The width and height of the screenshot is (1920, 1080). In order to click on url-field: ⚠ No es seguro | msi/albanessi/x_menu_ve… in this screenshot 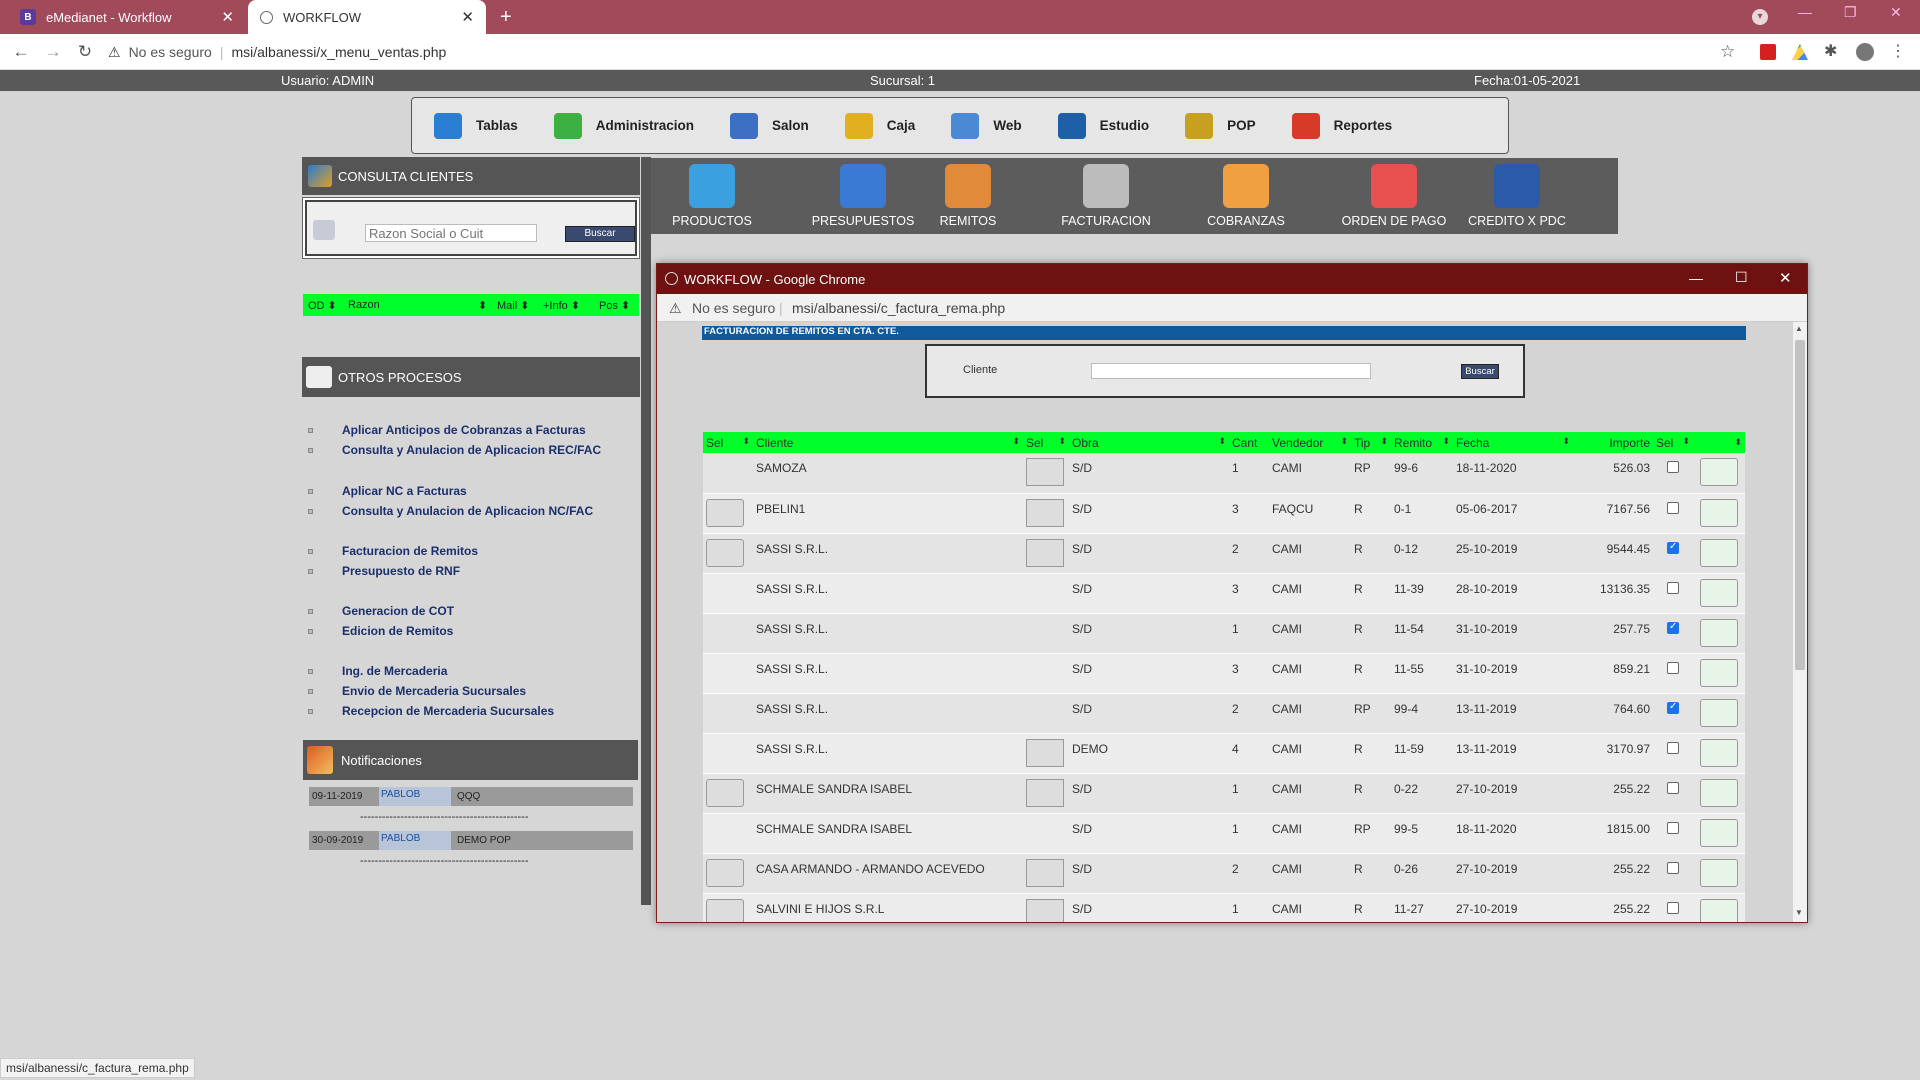, I will do `click(913, 52)`.